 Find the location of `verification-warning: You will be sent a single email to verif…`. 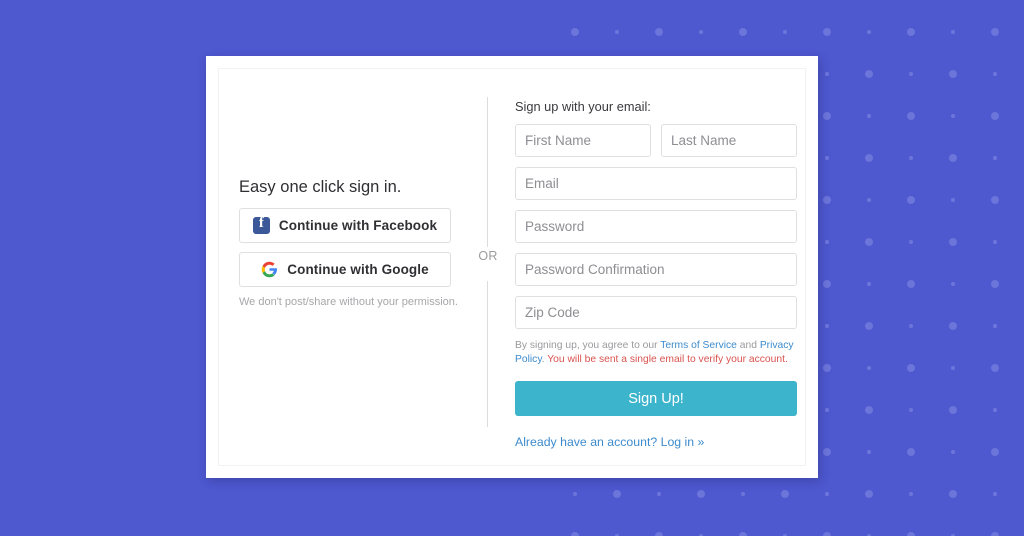

verification-warning: You will be sent a single email to verif… is located at coordinates (667, 360).